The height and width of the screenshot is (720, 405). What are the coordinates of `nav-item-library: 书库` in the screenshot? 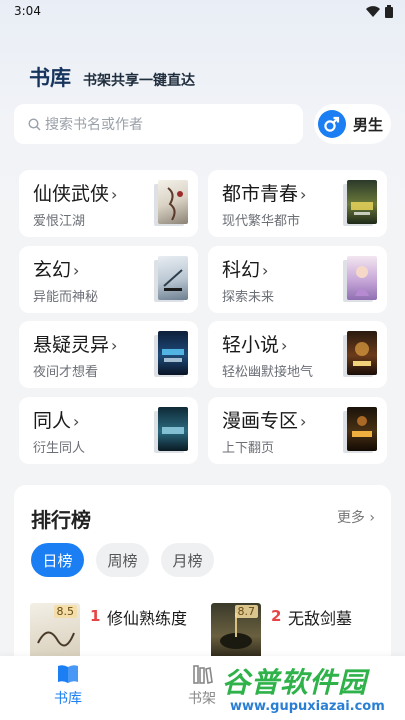 It's located at (68, 686).